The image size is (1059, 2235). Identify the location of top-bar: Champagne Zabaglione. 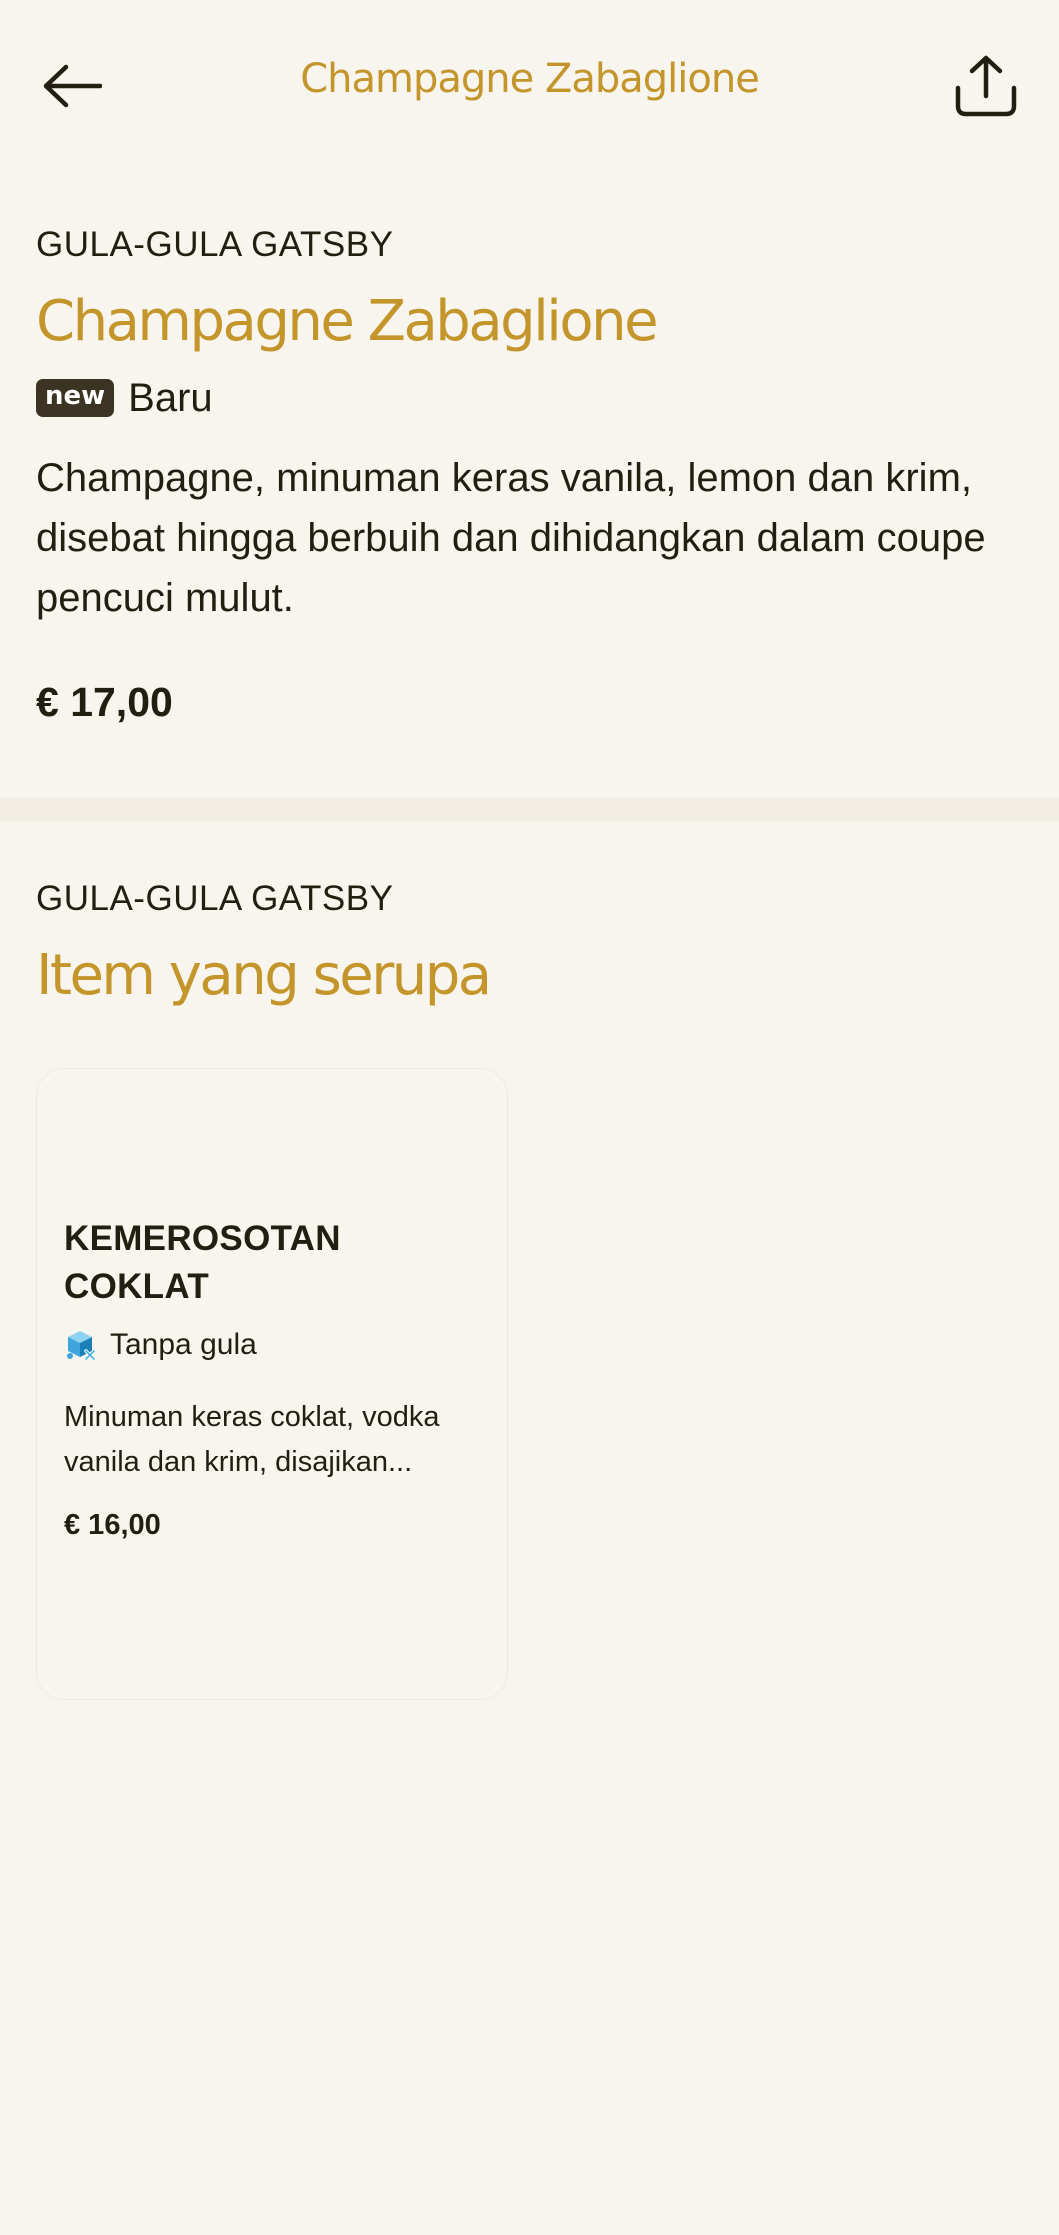
(529, 85).